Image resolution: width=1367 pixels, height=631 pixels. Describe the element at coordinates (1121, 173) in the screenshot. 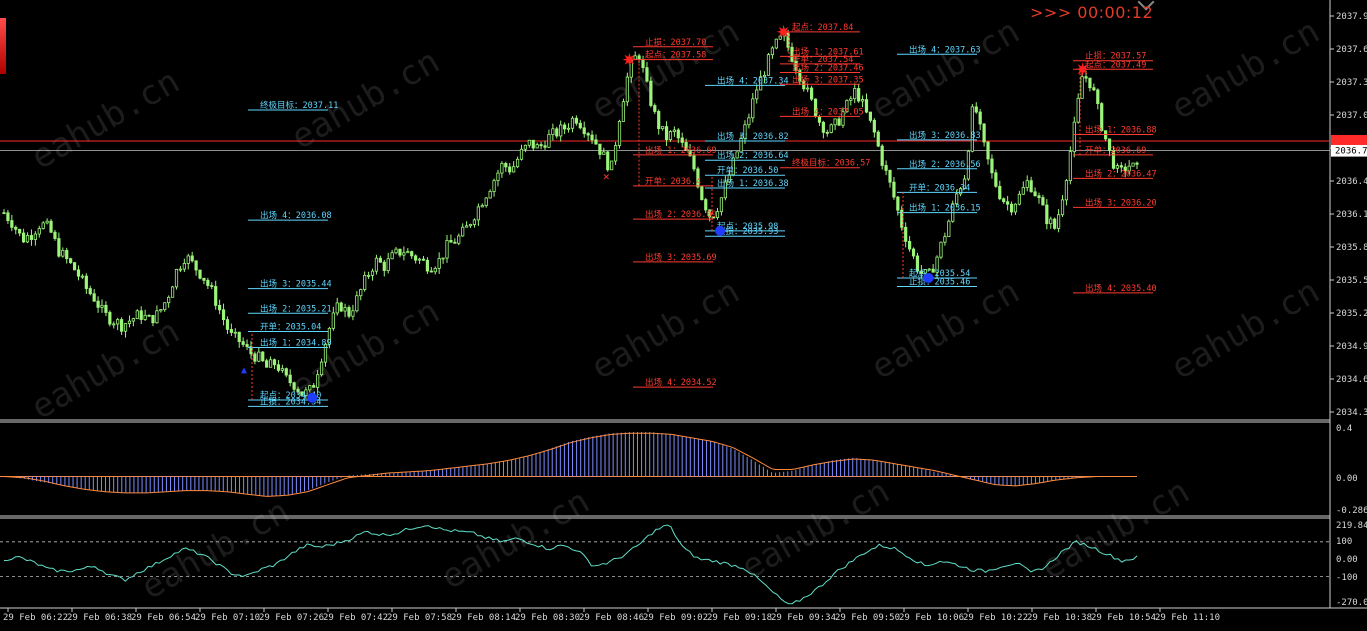

I see `trade-level-label: 出场 2：2036.47` at that location.